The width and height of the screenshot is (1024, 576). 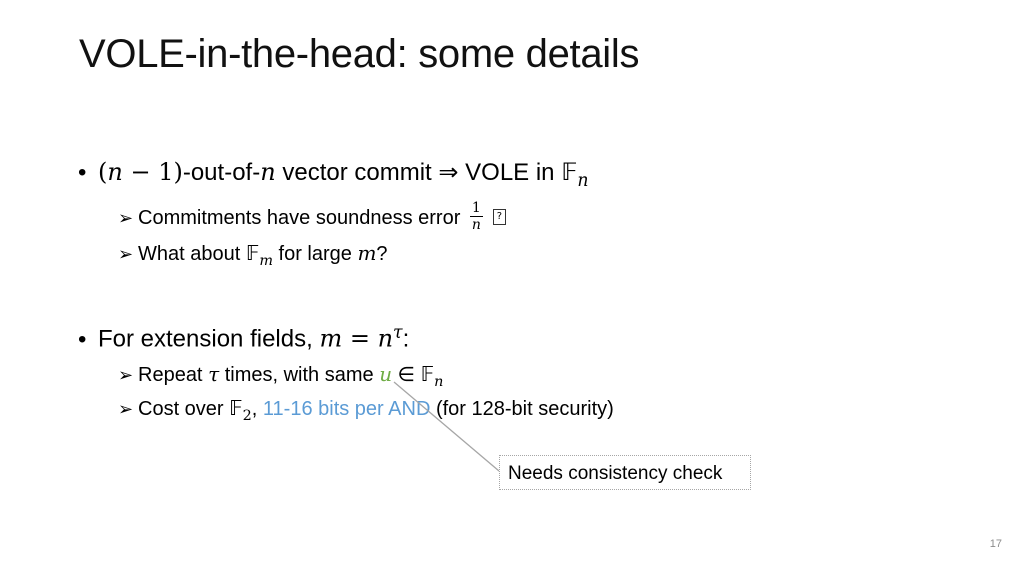 What do you see at coordinates (615, 473) in the screenshot?
I see `callout-text: Needs consistency check` at bounding box center [615, 473].